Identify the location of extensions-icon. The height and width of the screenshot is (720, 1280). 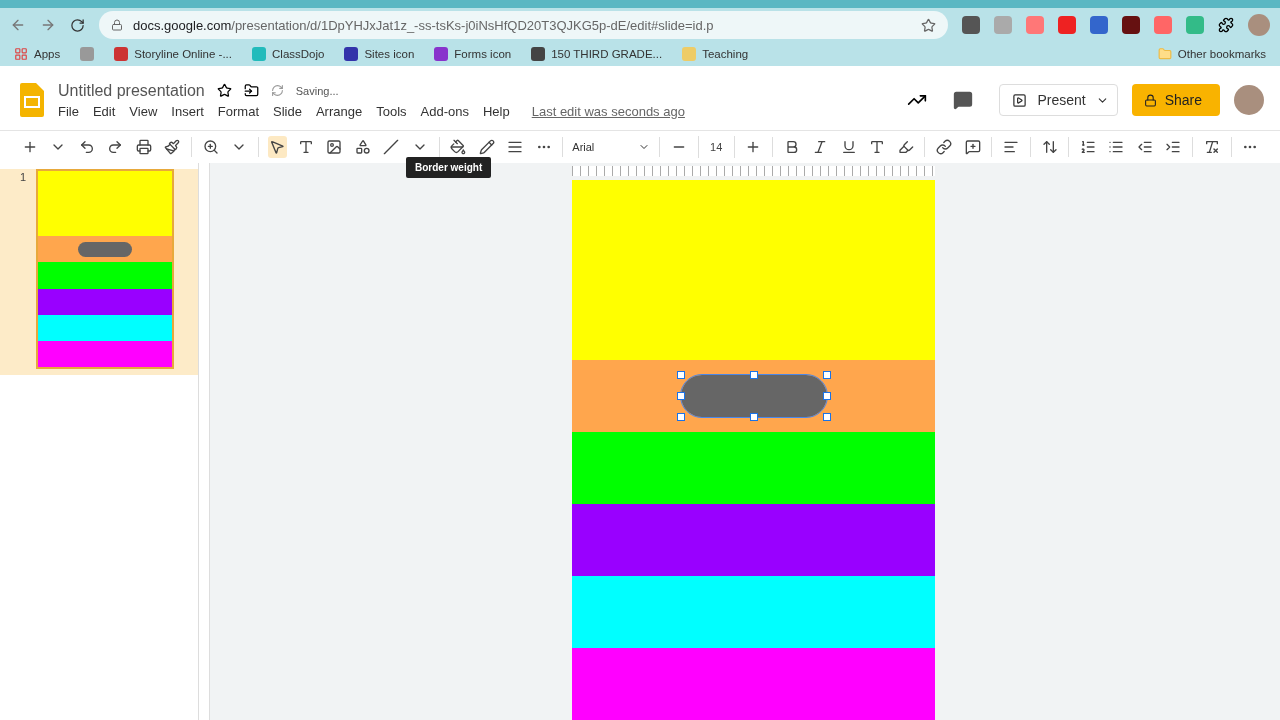
(1226, 25).